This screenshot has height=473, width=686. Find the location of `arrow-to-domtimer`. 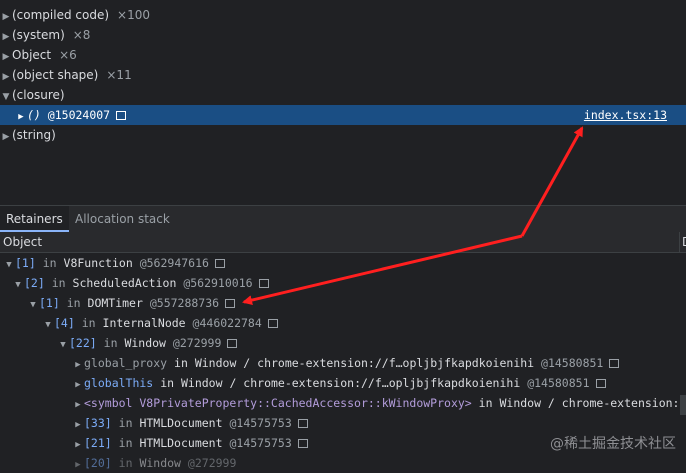

arrow-to-domtimer is located at coordinates (382, 270).